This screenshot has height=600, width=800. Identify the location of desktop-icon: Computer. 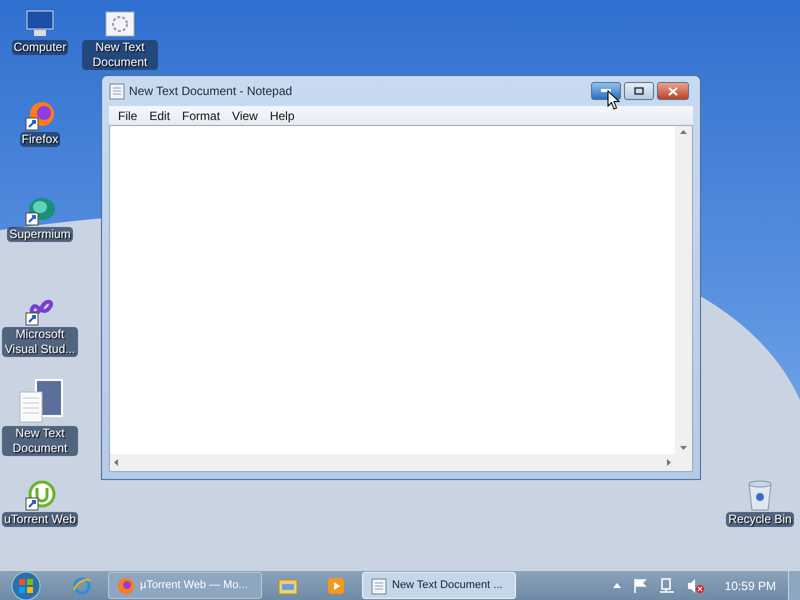
(40, 31).